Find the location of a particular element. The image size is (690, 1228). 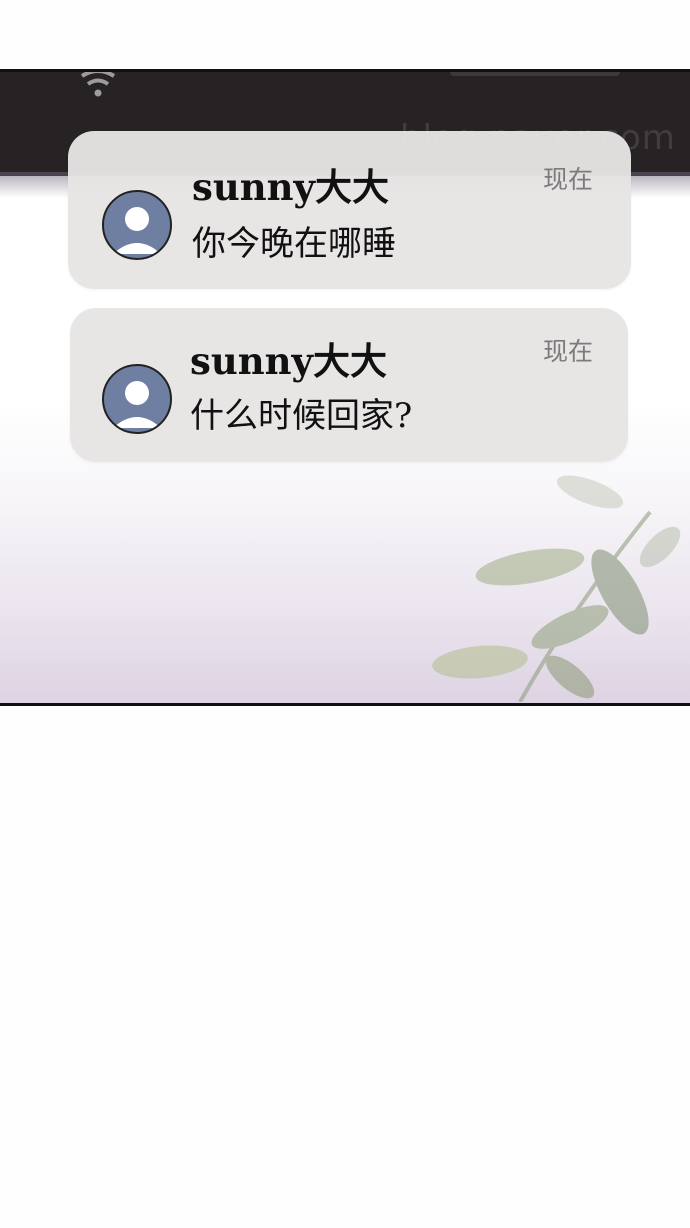

notification-message: 什么时候回家? is located at coordinates (301, 416).